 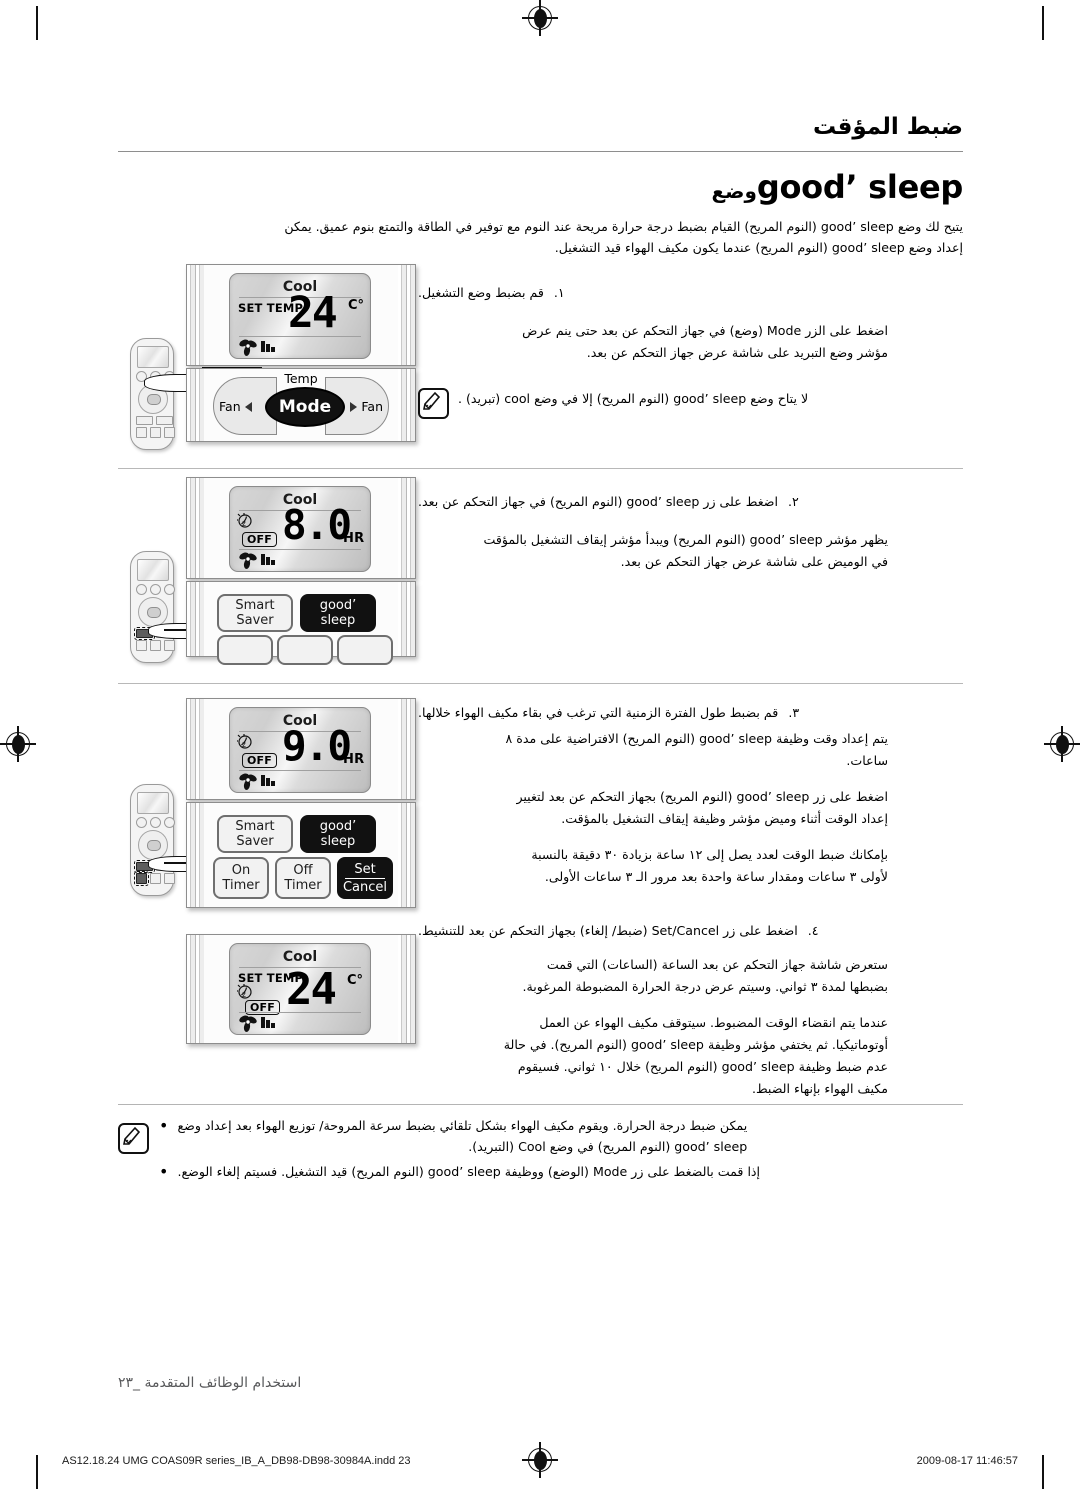 What do you see at coordinates (317, 746) in the screenshot?
I see `lcd-value-3: 9.0` at bounding box center [317, 746].